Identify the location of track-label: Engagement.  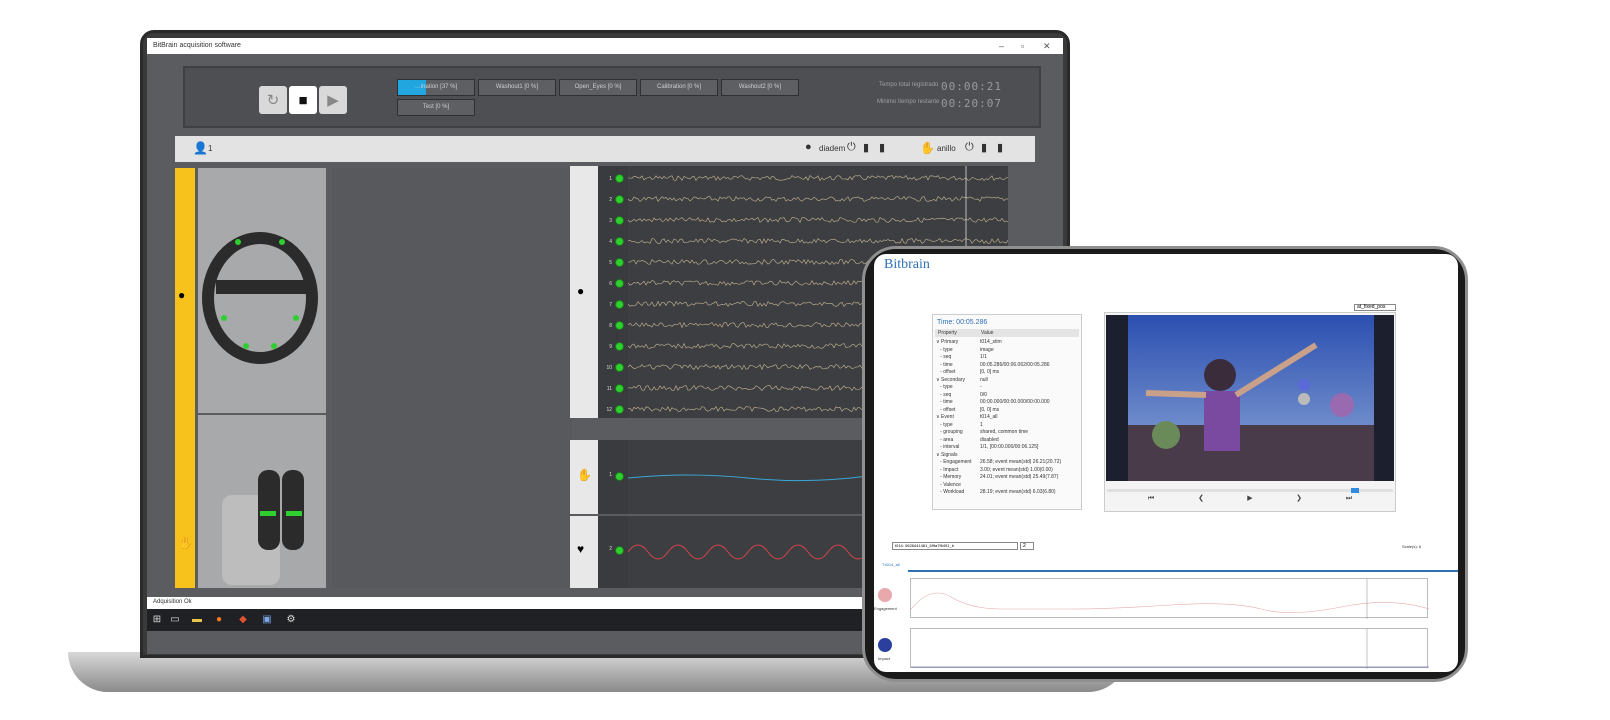
(885, 608).